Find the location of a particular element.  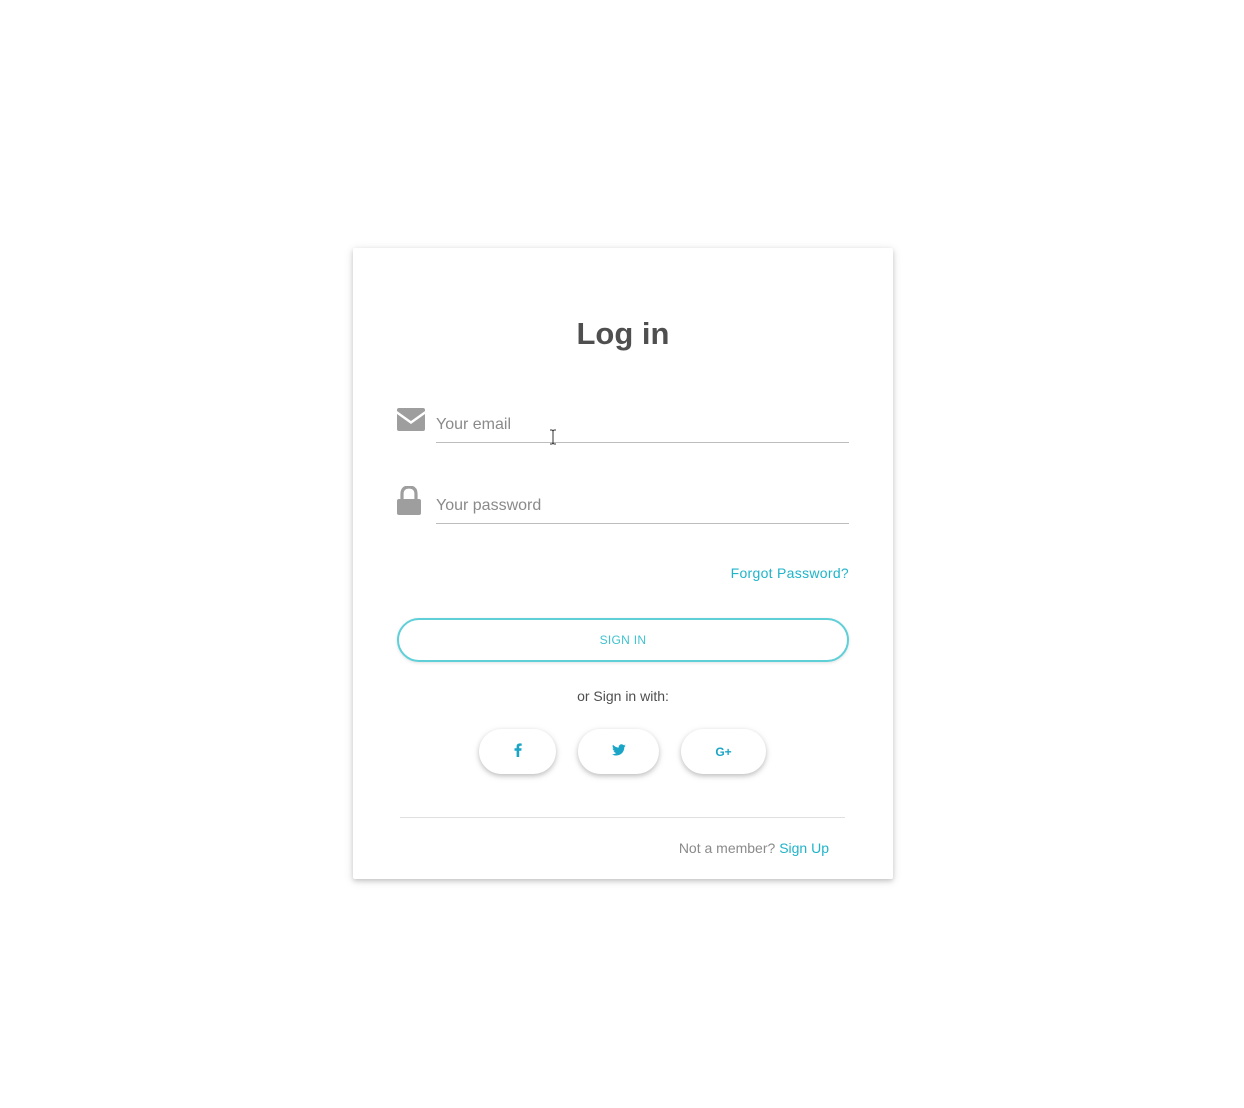

not-member-text: Not a member? is located at coordinates (727, 848).